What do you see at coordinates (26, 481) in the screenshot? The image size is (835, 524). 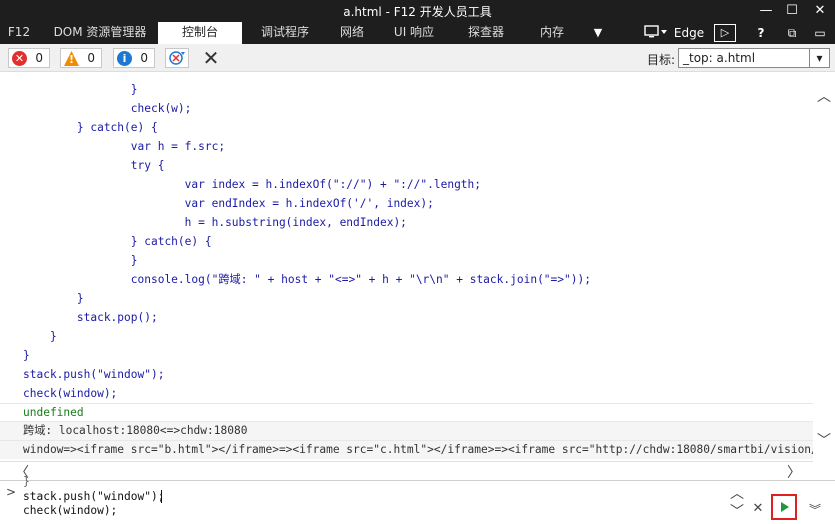 I see `input-partial-line: }` at bounding box center [26, 481].